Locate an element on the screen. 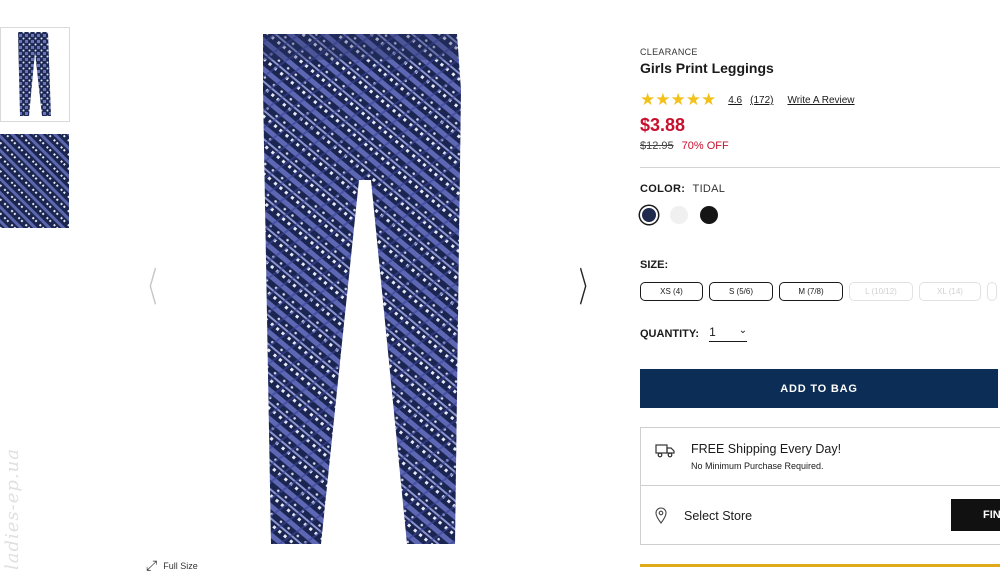  size-option-xl: XL (14) is located at coordinates (950, 291).